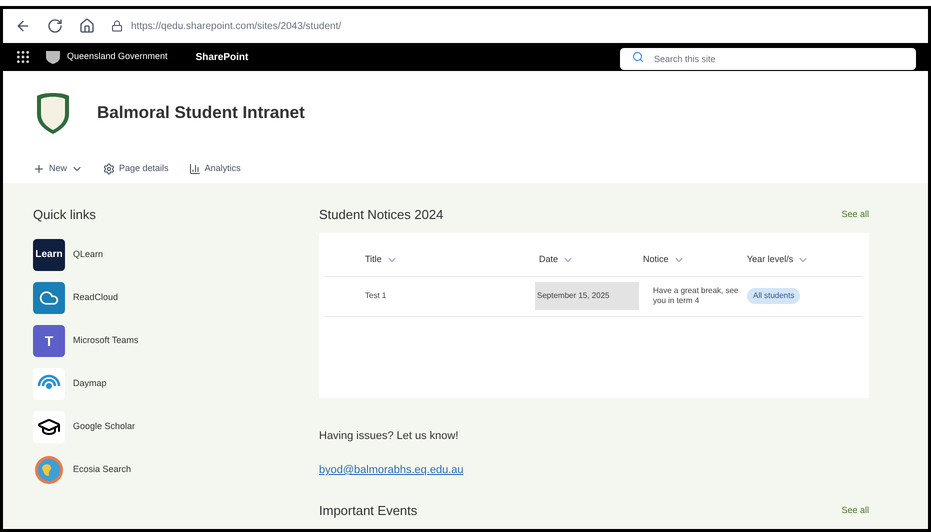 Image resolution: width=931 pixels, height=532 pixels. Describe the element at coordinates (222, 57) in the screenshot. I see `app-name: SharePoint` at that location.